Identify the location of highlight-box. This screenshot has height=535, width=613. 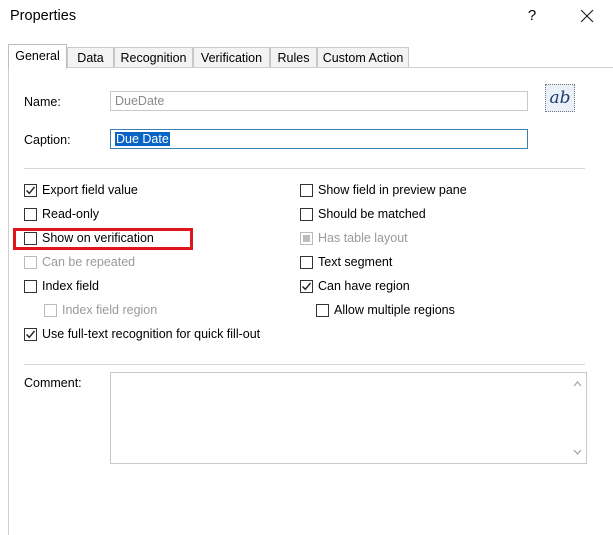
(103, 239).